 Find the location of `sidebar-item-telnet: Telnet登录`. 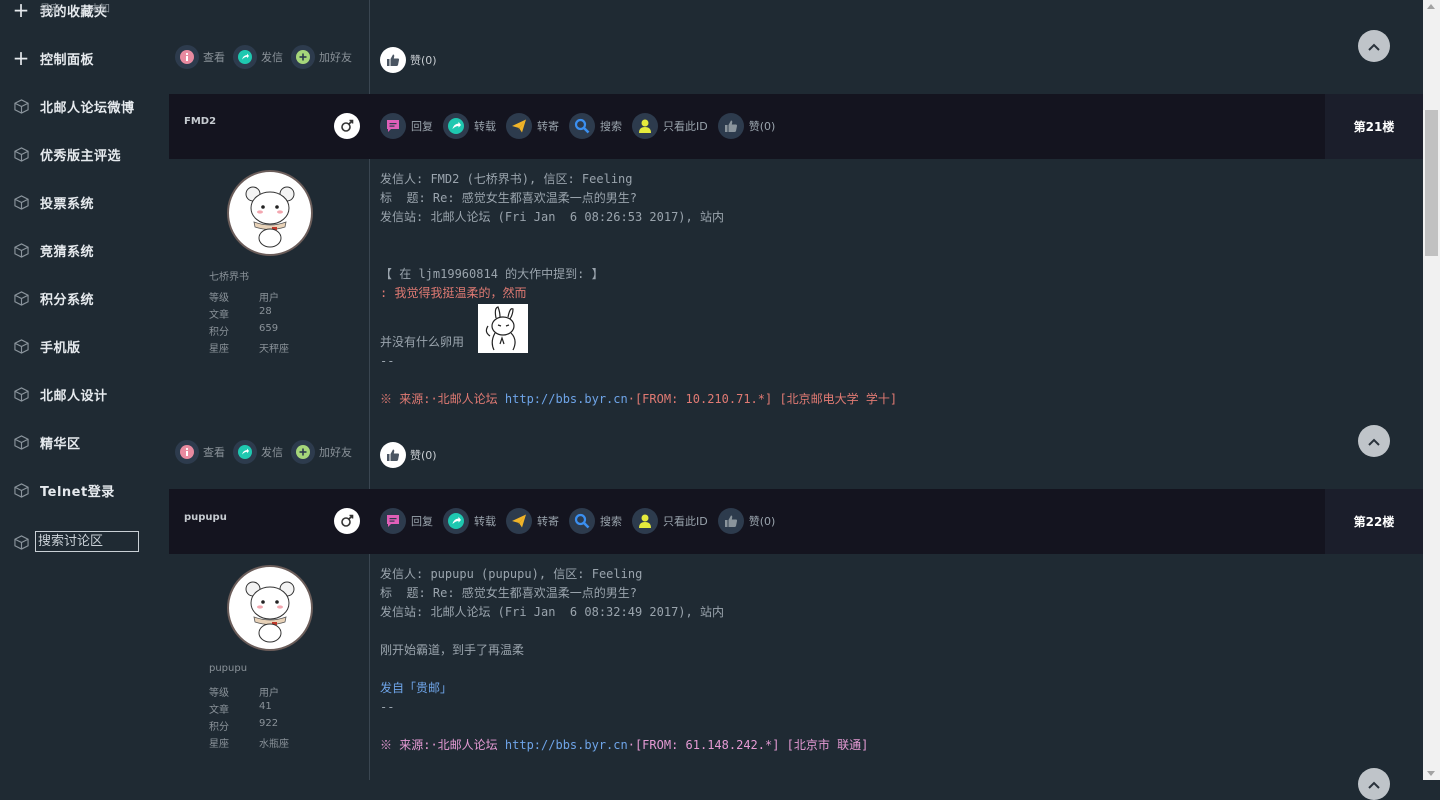

sidebar-item-telnet: Telnet登录 is located at coordinates (84, 490).